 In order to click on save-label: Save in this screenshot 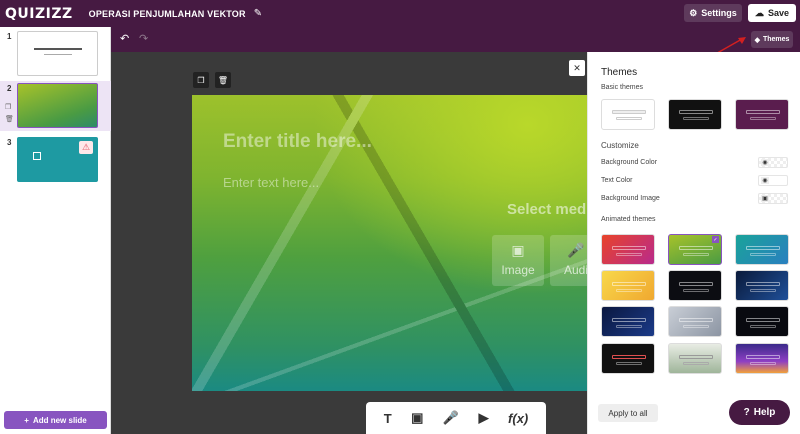, I will do `click(778, 13)`.